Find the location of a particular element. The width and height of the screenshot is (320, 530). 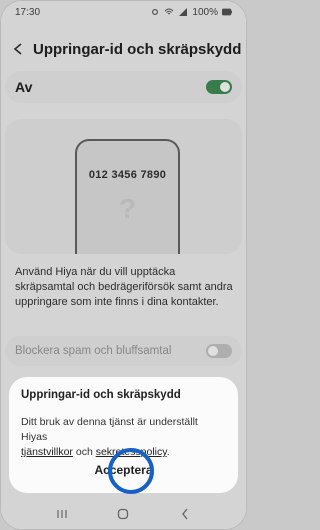

navigation-bar is located at coordinates (123, 514).